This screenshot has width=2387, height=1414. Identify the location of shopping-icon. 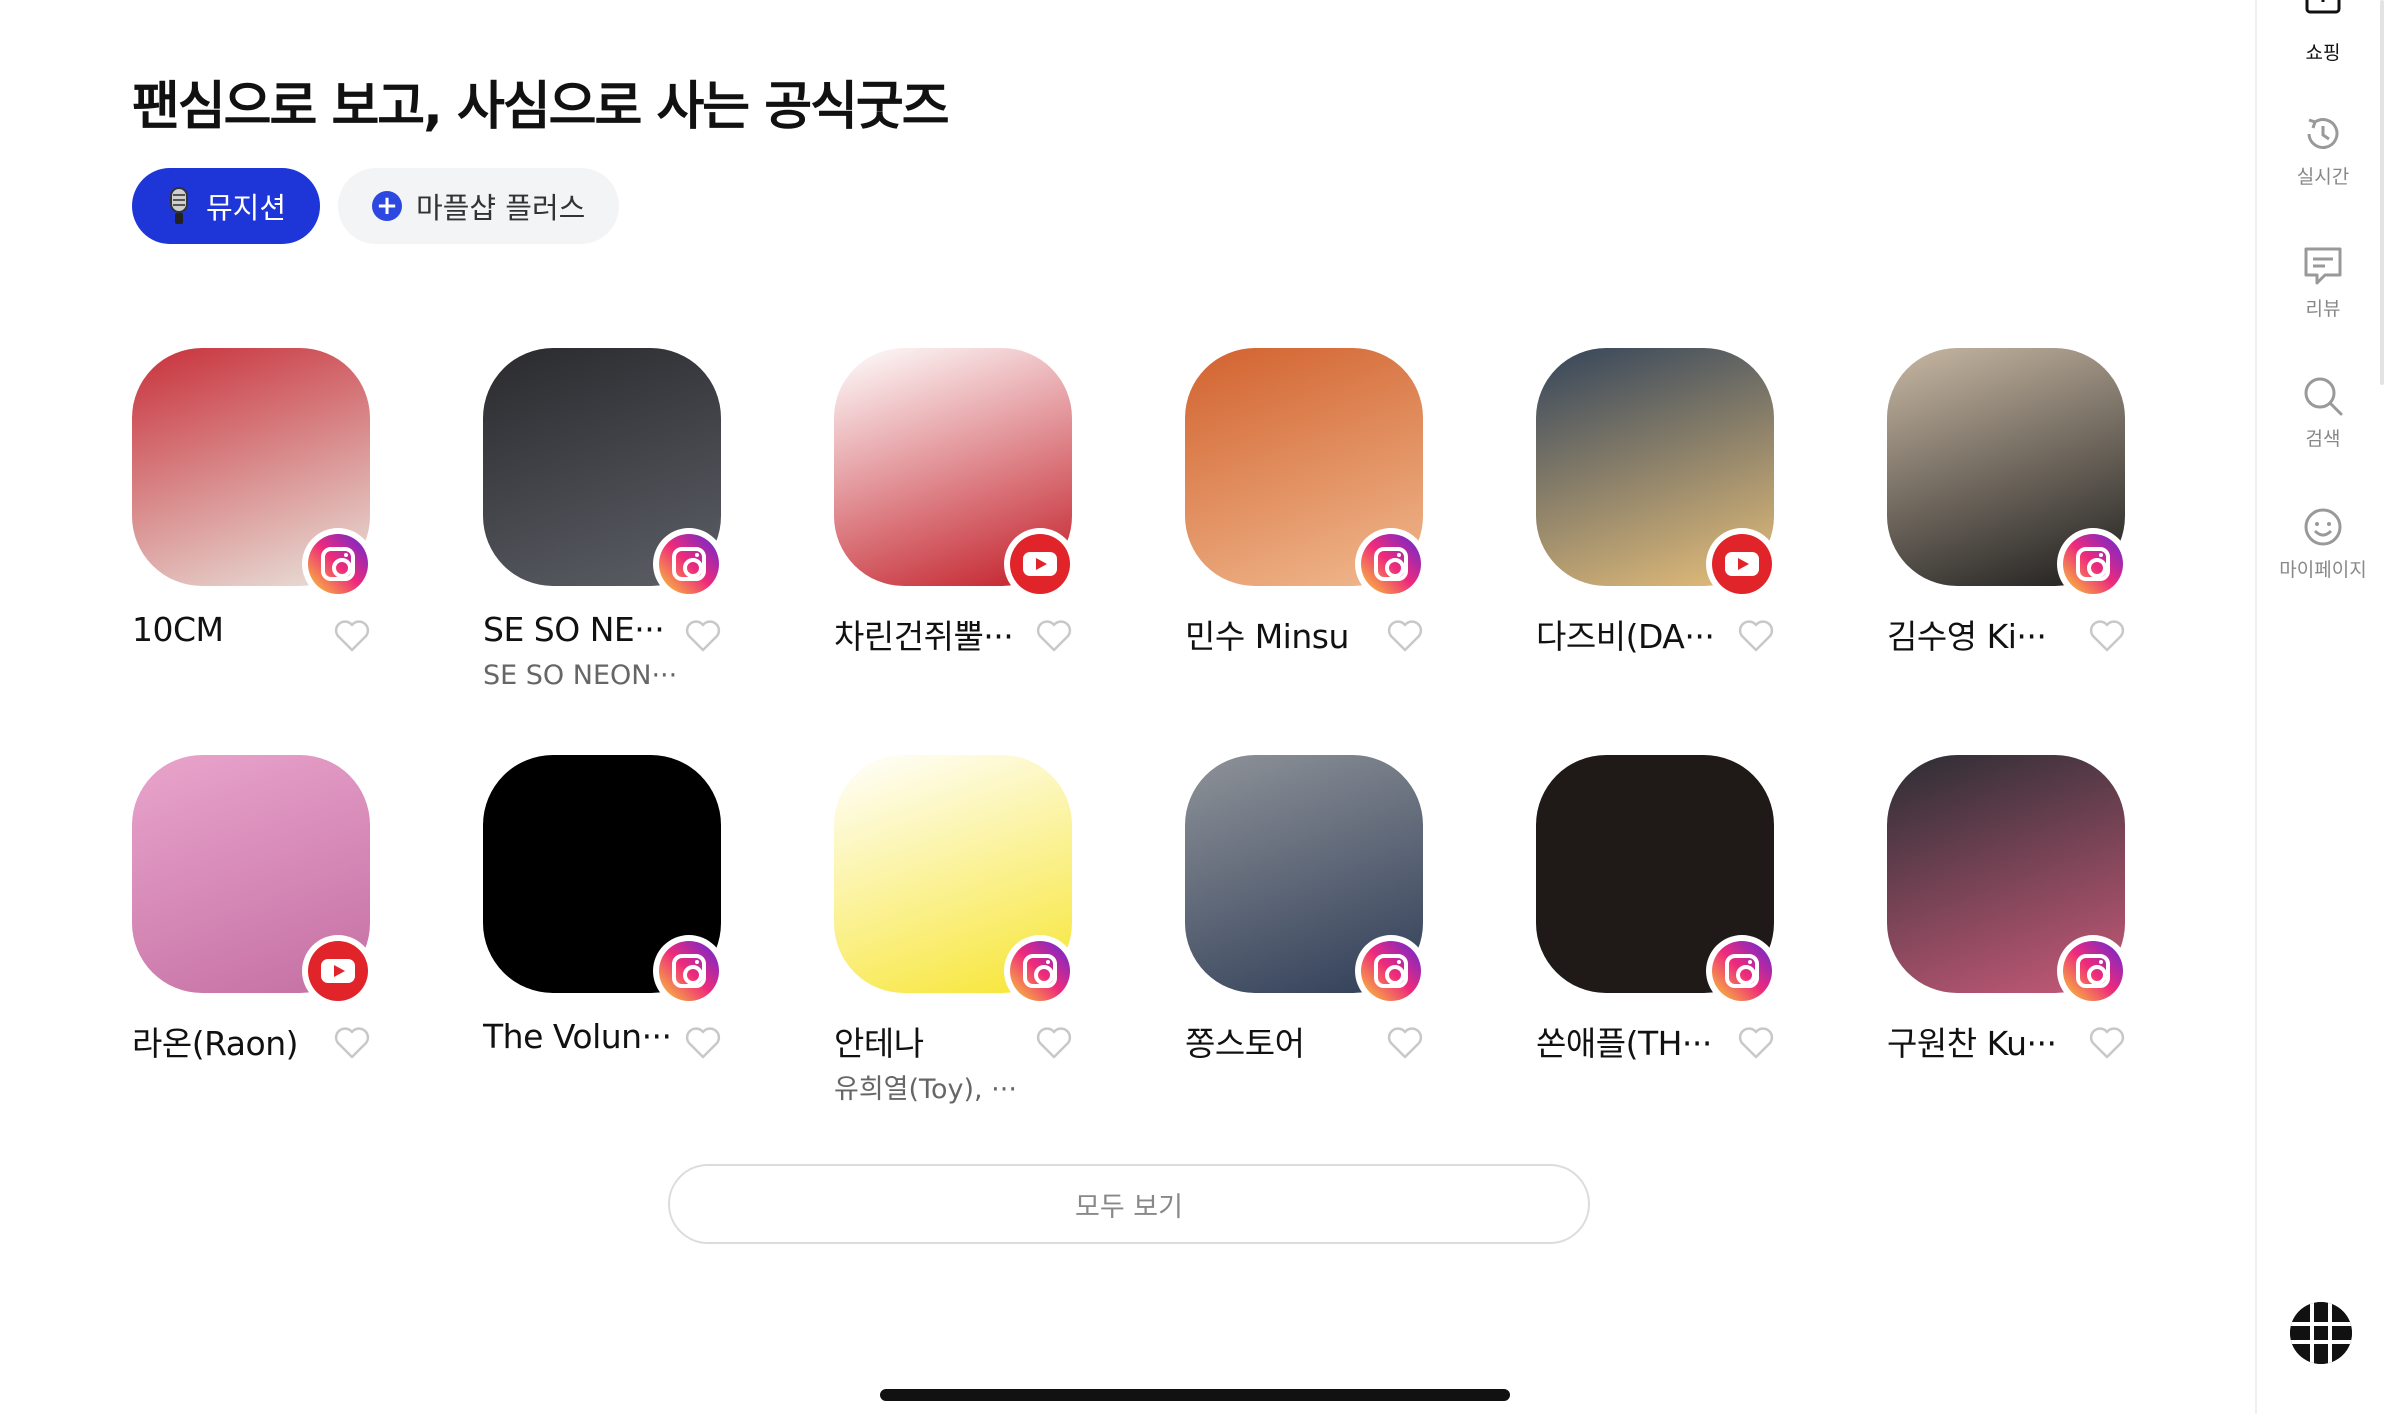
(2323, 7).